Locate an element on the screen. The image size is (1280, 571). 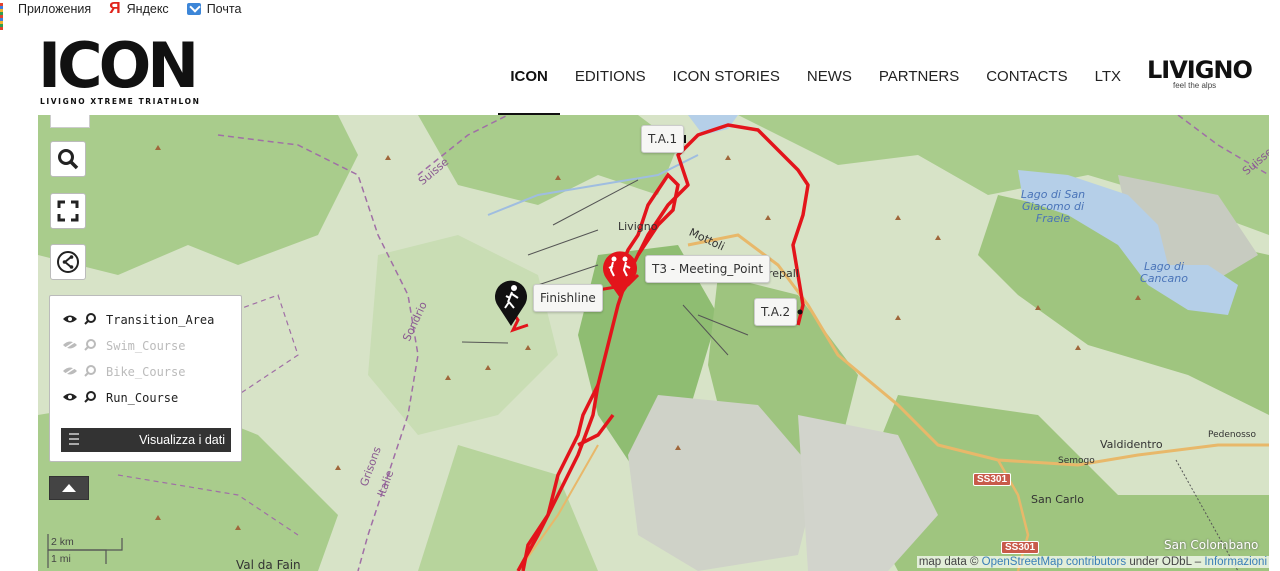
attribution-license: under ODbL – is located at coordinates (1165, 562).